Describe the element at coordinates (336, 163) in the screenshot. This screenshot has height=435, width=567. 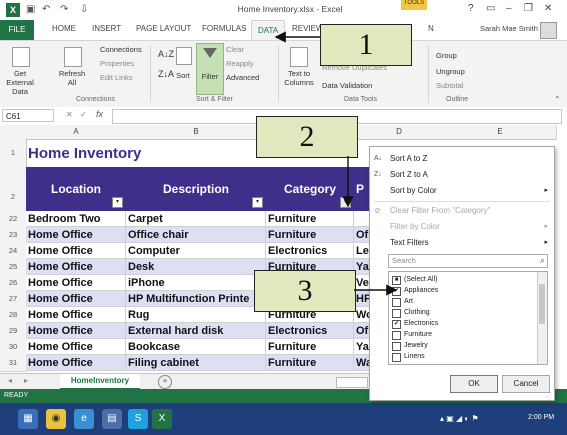
I see `callout-arrows` at that location.